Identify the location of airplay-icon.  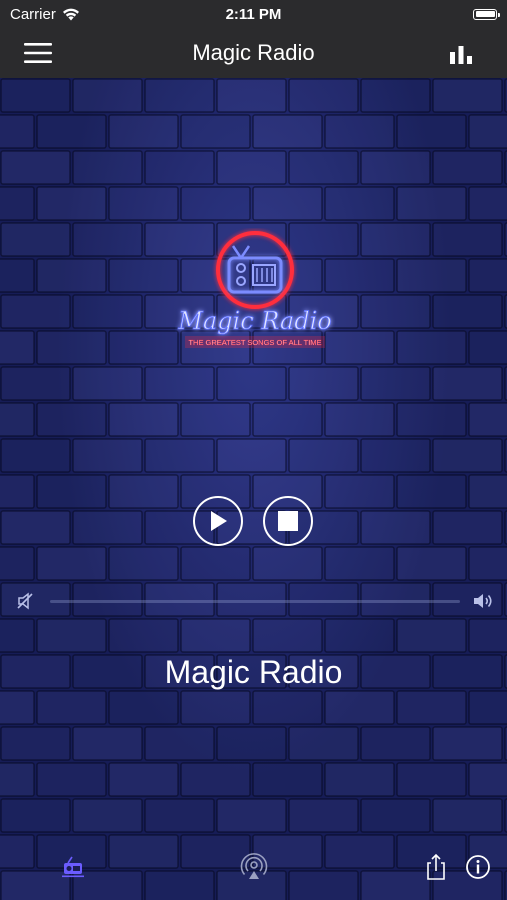
(254, 867).